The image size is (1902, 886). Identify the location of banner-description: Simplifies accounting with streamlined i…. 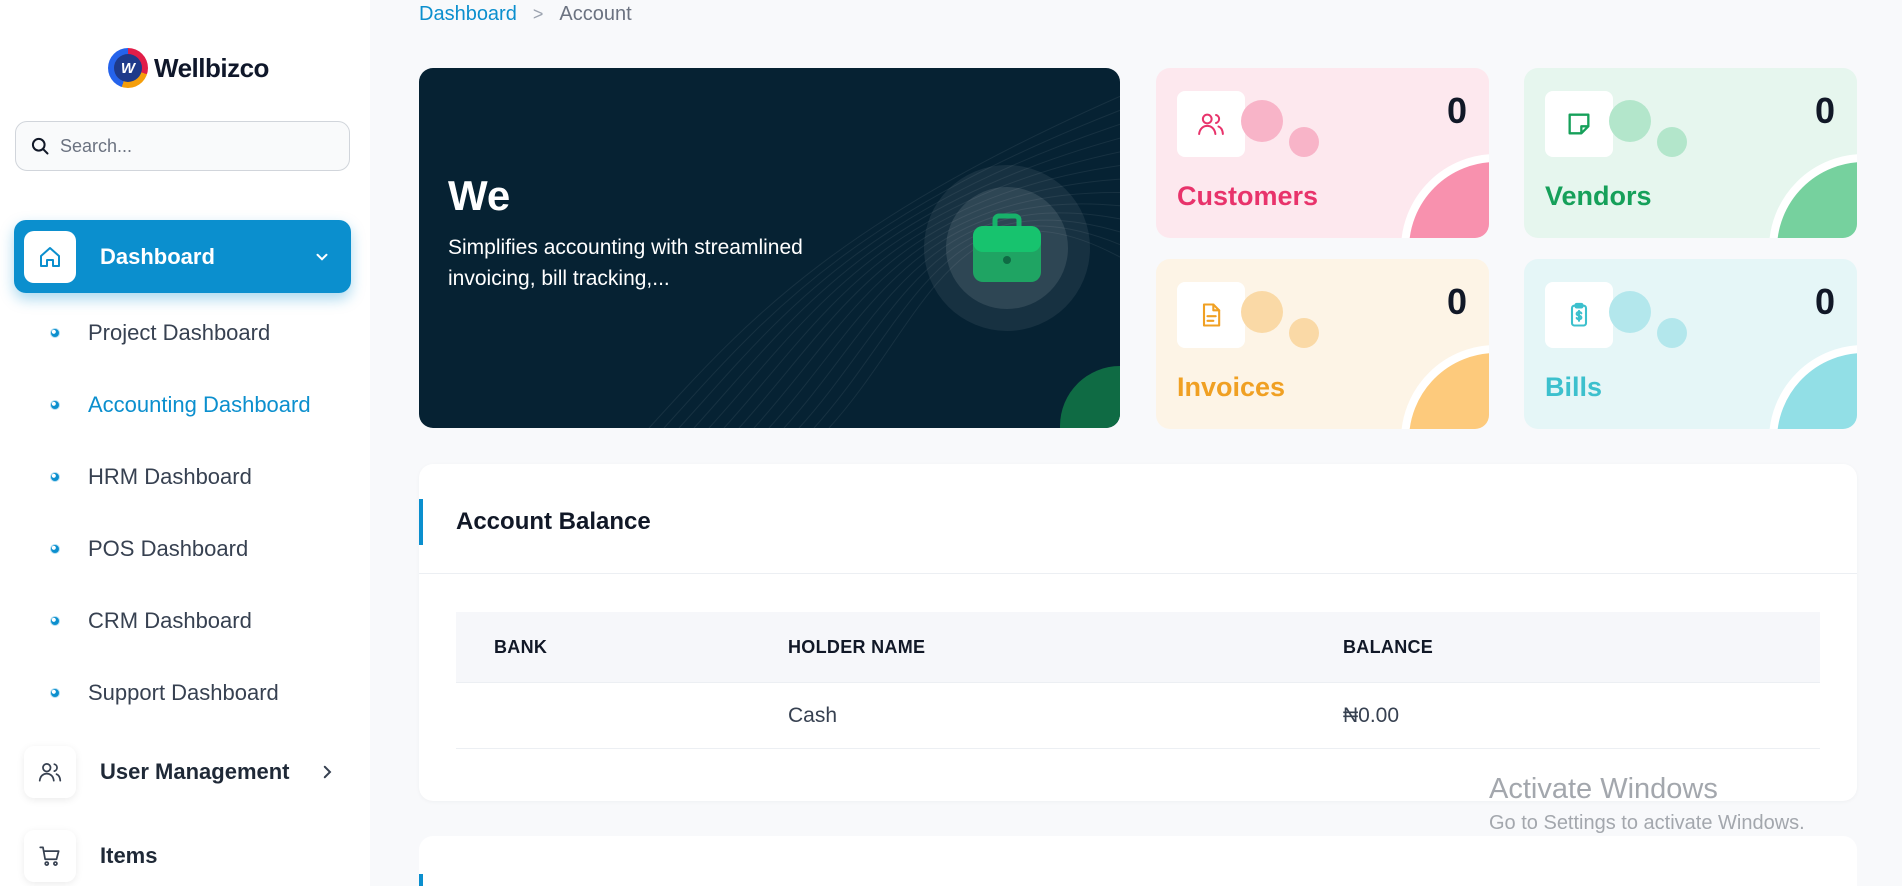
(625, 263).